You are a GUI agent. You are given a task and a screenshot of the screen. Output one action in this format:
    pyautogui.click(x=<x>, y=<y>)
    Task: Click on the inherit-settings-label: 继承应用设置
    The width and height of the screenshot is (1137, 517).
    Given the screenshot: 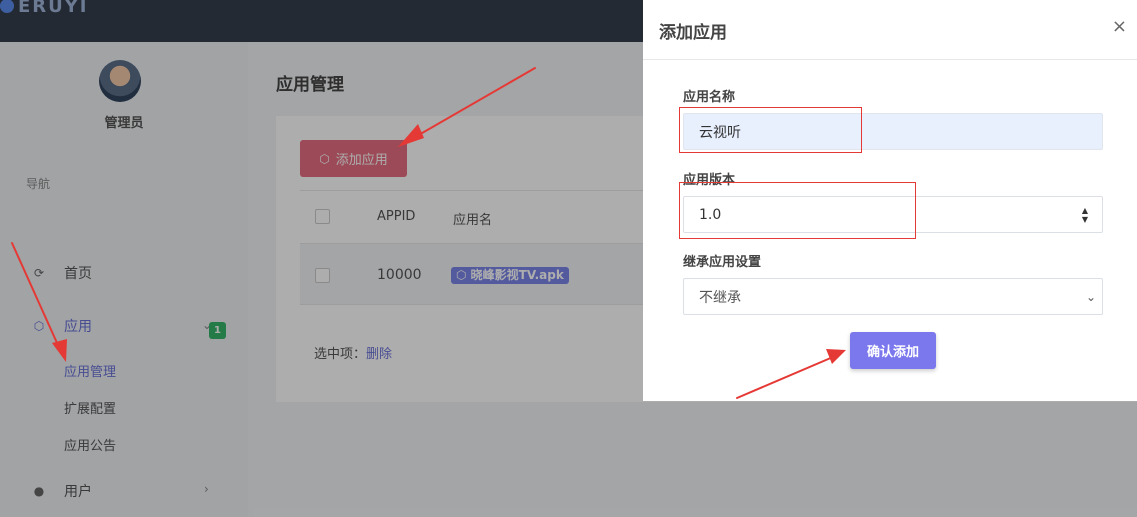 What is the action you would take?
    pyautogui.click(x=722, y=262)
    